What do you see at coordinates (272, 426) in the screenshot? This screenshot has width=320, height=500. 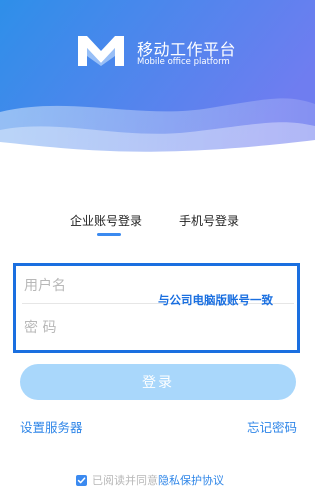 I see `forgot-password-link: 忘记密码` at bounding box center [272, 426].